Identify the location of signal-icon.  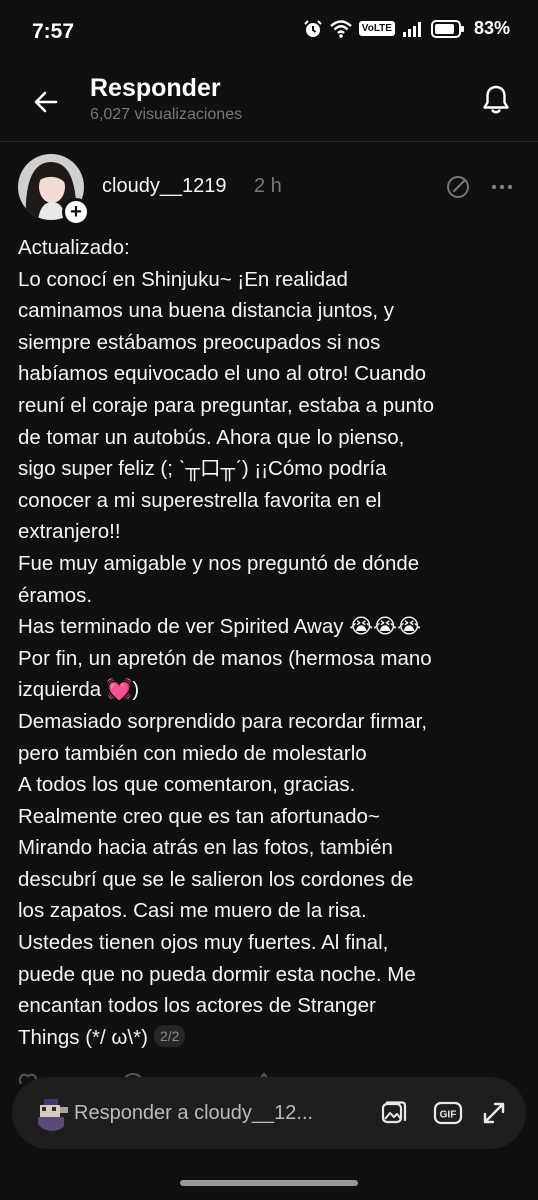
(413, 29).